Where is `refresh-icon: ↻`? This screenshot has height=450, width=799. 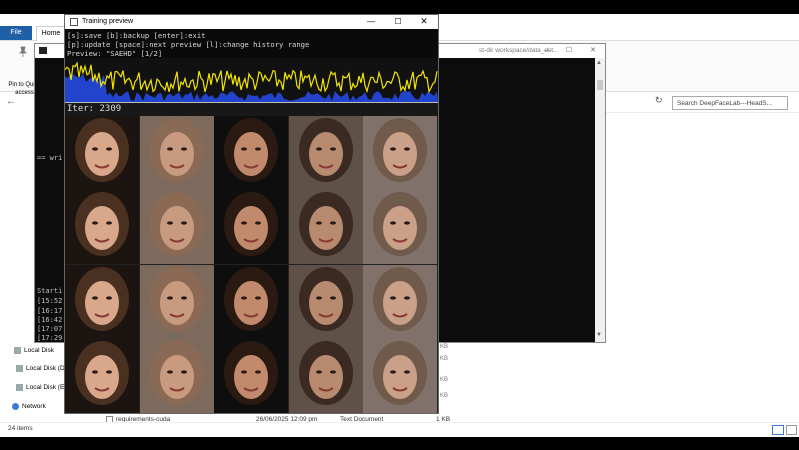 refresh-icon: ↻ is located at coordinates (659, 100).